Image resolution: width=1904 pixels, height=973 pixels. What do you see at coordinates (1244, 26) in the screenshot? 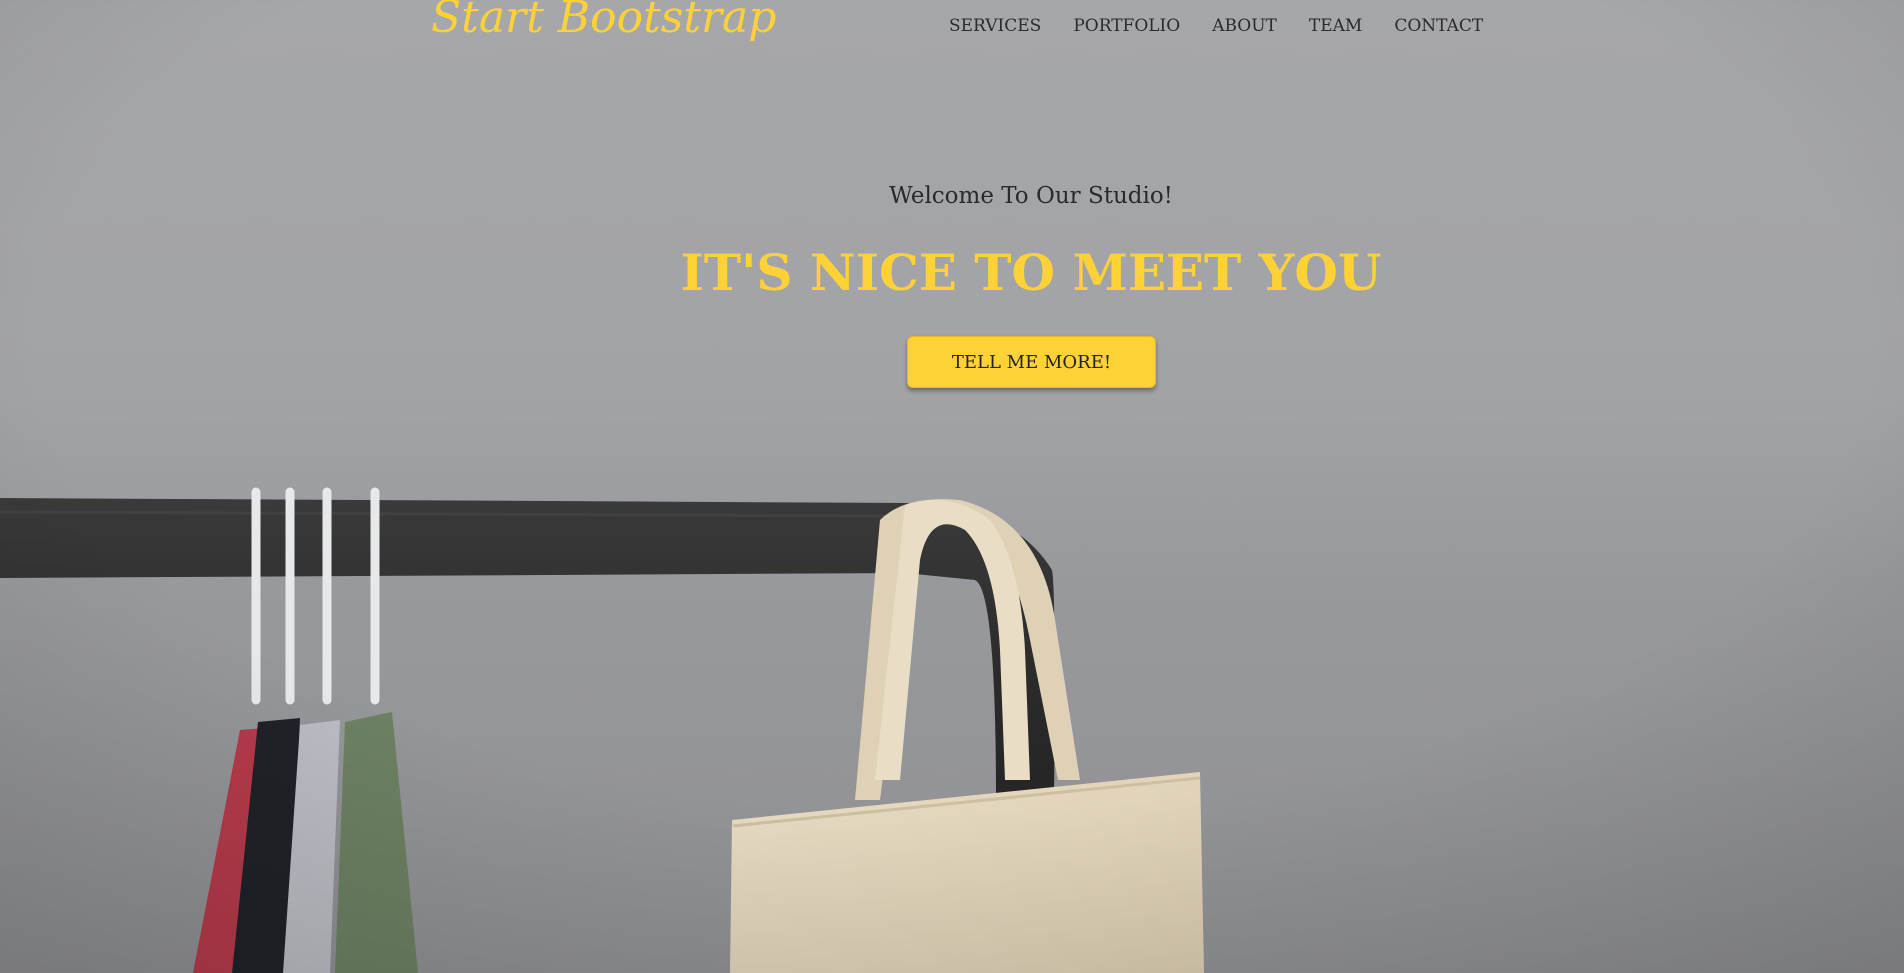
I see `nav-link-about: ABOUT` at bounding box center [1244, 26].